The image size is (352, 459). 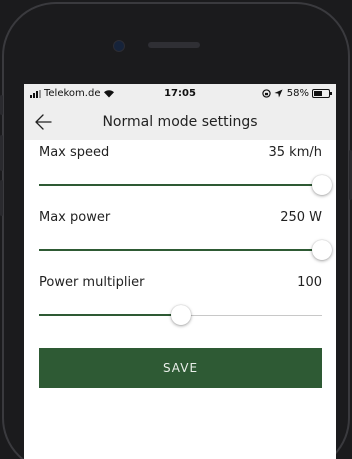 What do you see at coordinates (119, 46) in the screenshot?
I see `front-camera` at bounding box center [119, 46].